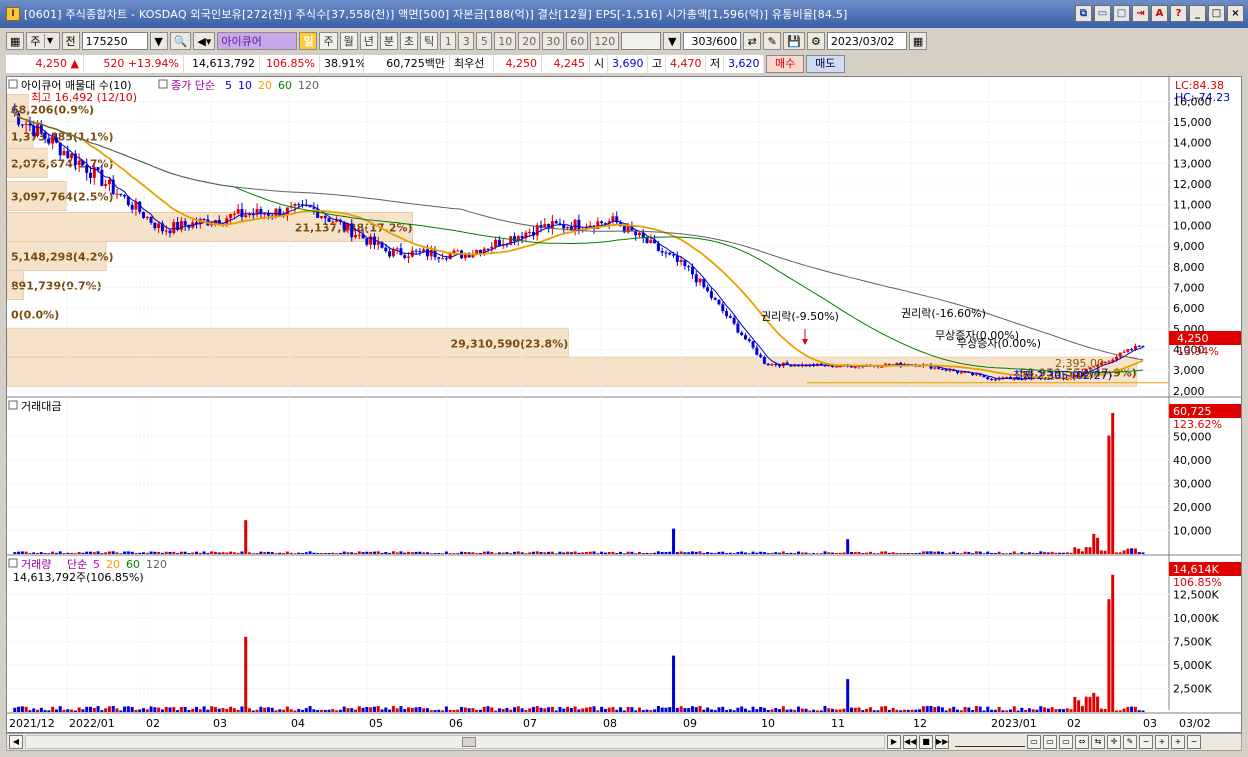  I want to click on interval-20: 20, so click(529, 41).